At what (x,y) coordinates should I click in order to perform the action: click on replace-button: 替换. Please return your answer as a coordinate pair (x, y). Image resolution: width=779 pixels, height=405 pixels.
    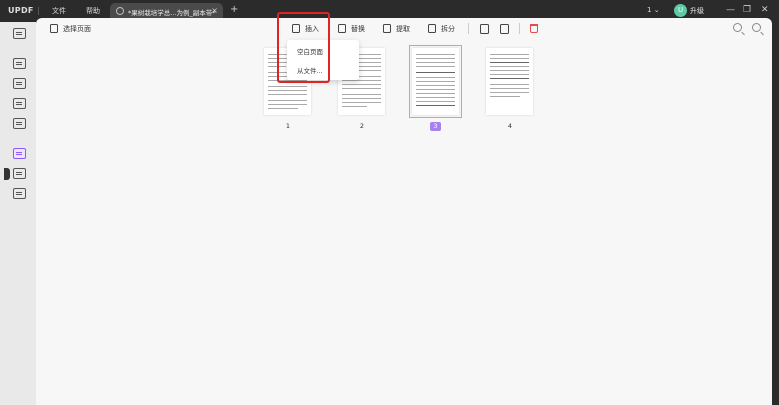
    Looking at the image, I should click on (351, 29).